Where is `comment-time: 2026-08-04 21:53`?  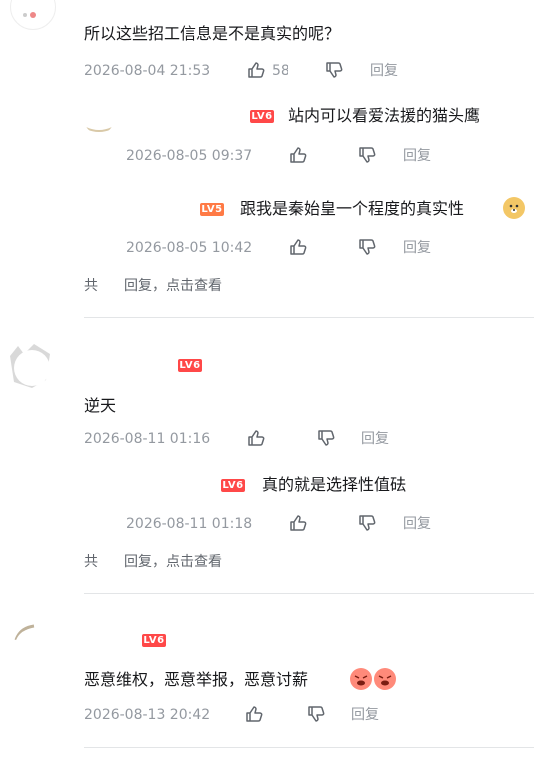
comment-time: 2026-08-04 21:53 is located at coordinates (147, 71).